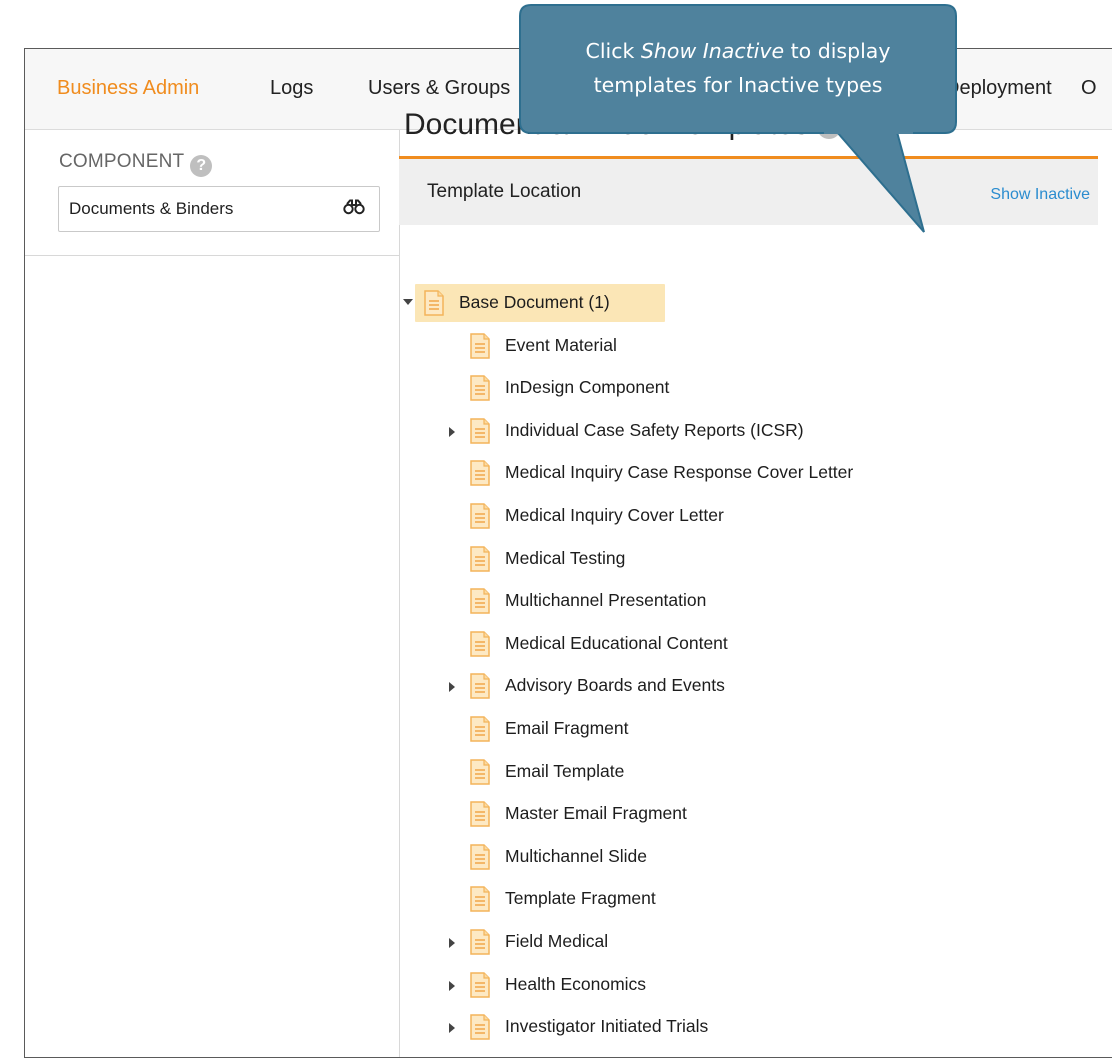  Describe the element at coordinates (654, 429) in the screenshot. I see `tree-item-label: Individual Case Safety Reports (ICSR)` at that location.